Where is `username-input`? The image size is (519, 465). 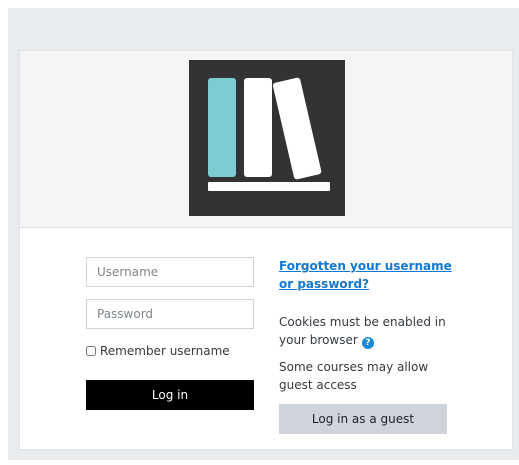 username-input is located at coordinates (170, 272).